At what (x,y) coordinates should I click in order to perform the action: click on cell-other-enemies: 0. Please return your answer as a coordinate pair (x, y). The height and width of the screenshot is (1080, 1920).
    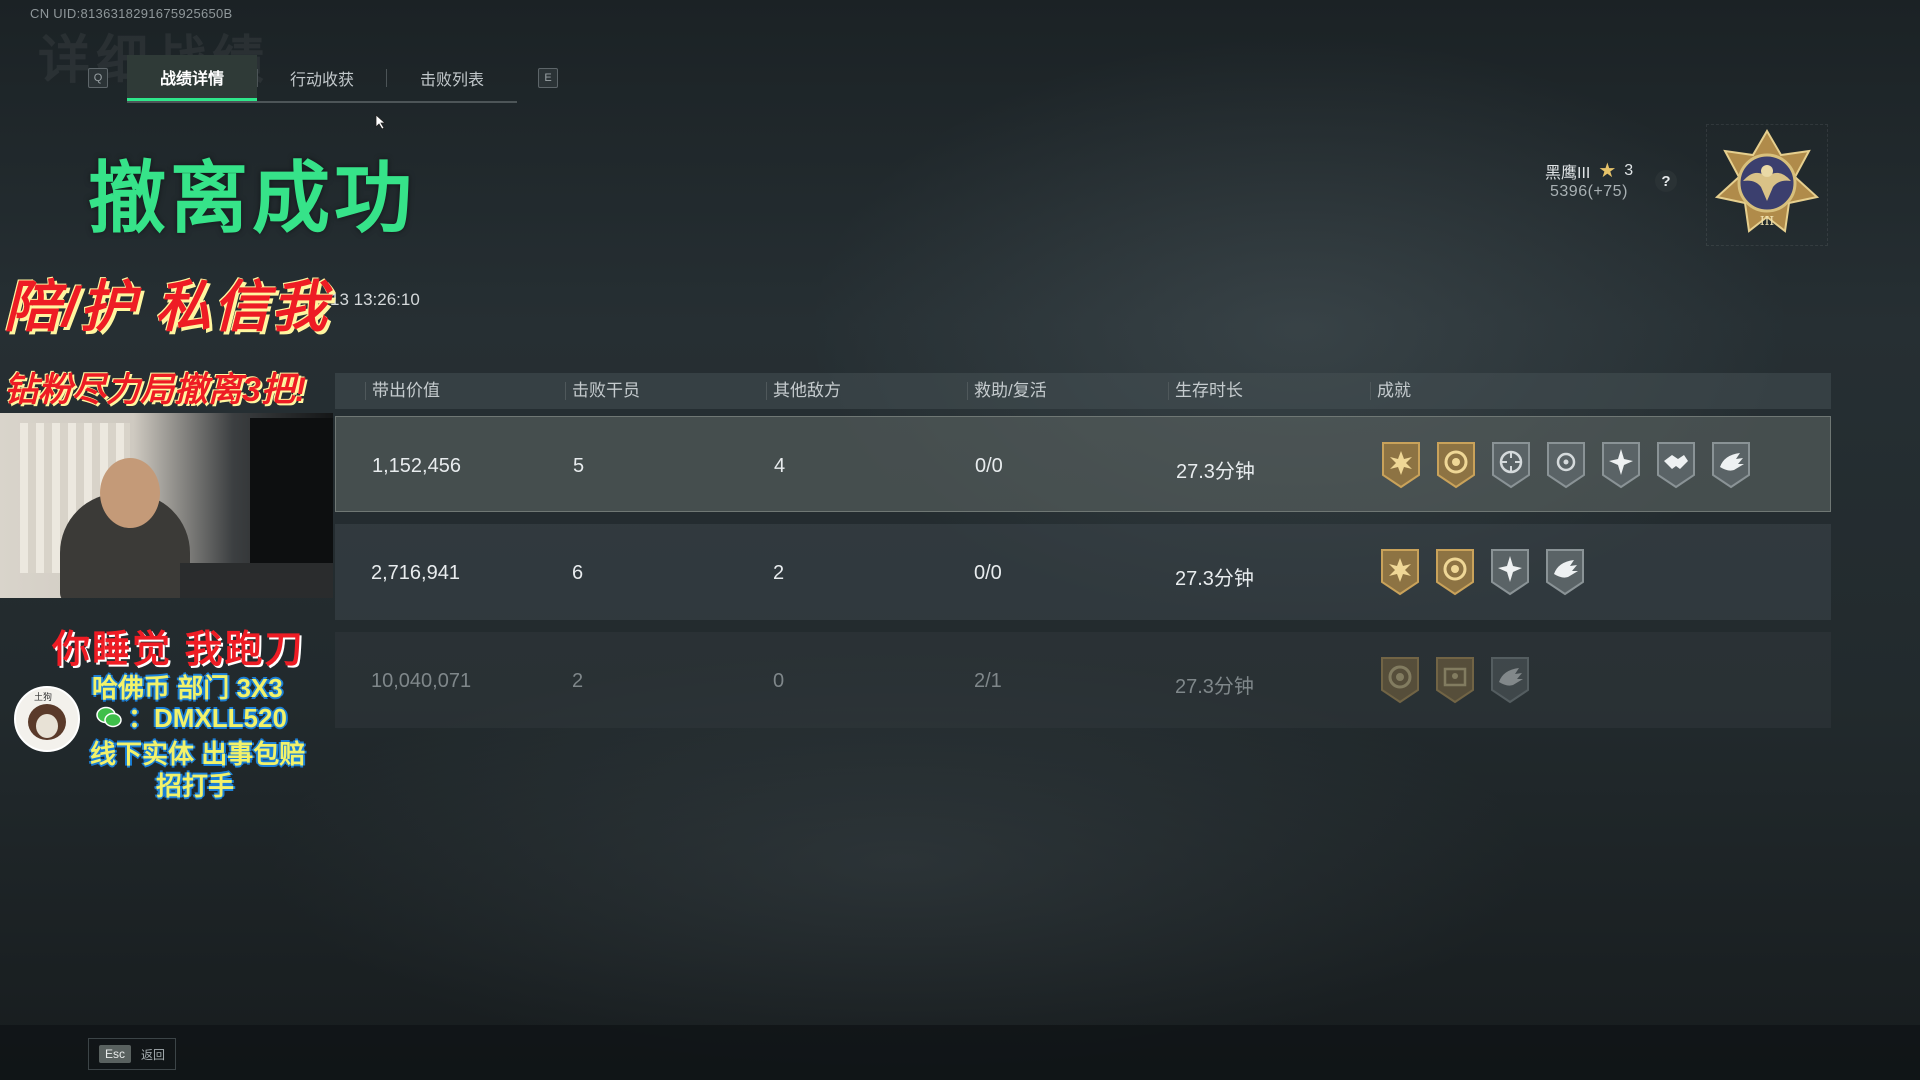
    Looking at the image, I should click on (779, 681).